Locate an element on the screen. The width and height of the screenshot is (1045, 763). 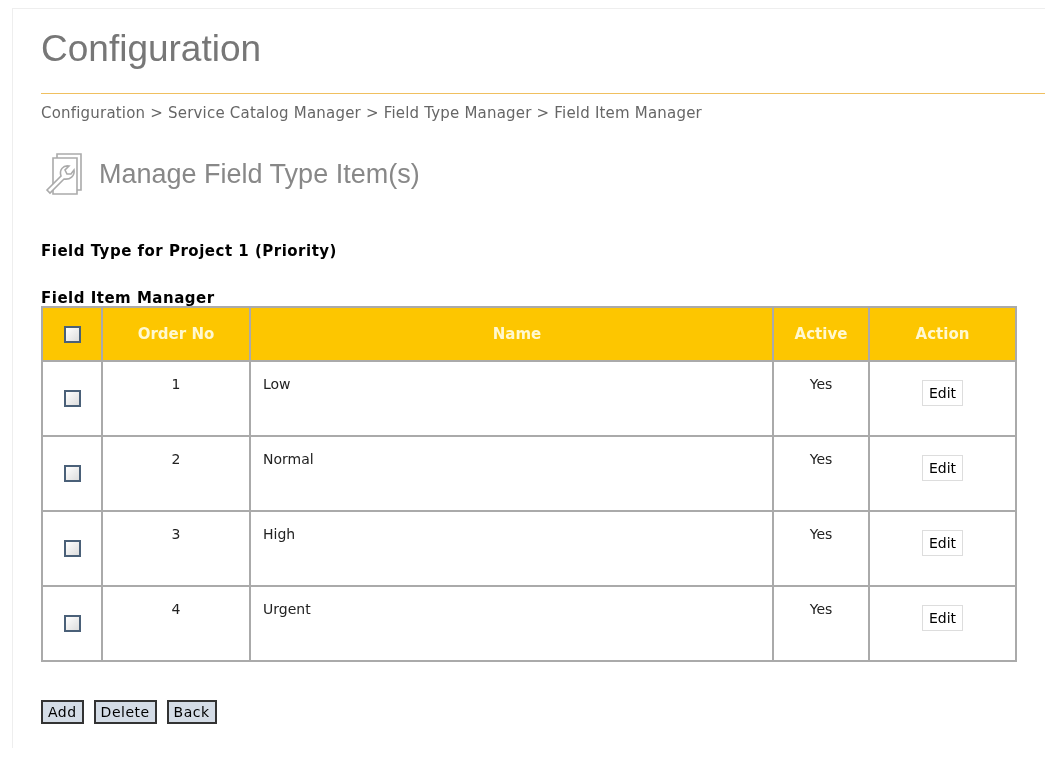
action-button: Delete is located at coordinates (125, 712).